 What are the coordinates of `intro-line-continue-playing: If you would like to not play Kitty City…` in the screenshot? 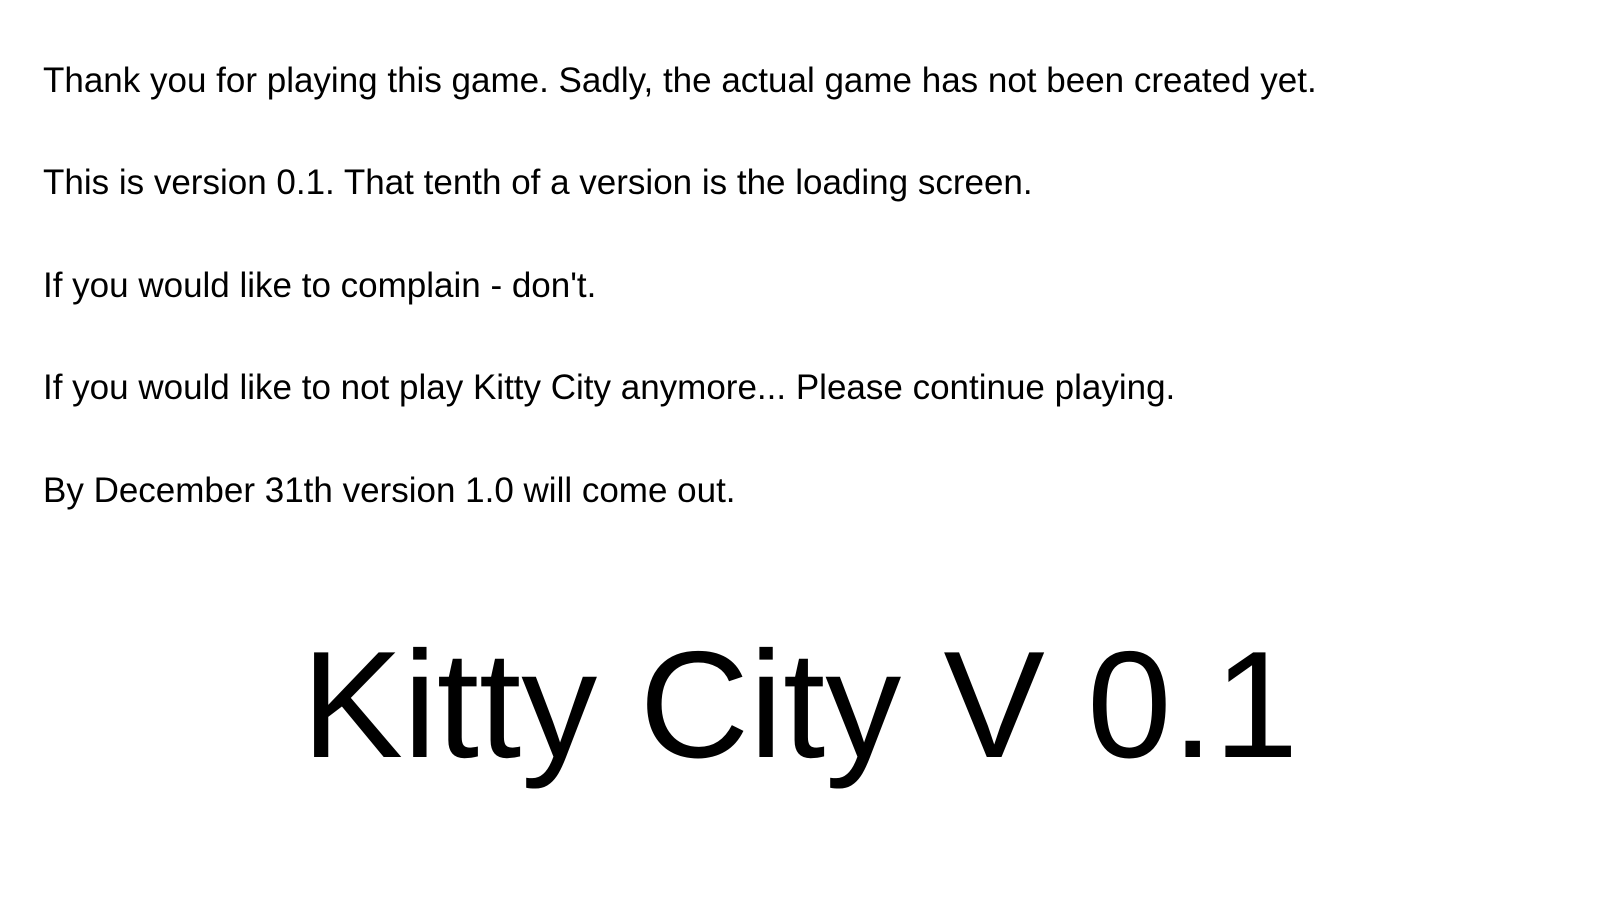 It's located at (609, 387).